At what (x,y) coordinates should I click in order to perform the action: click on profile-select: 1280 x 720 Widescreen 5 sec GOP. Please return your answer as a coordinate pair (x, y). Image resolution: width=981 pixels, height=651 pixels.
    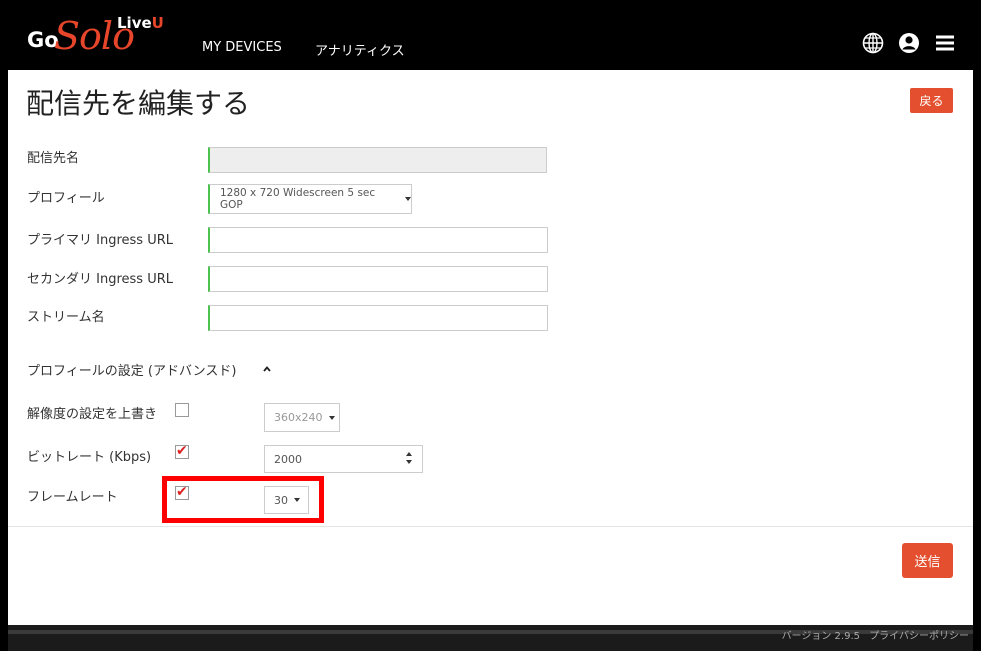
    Looking at the image, I should click on (310, 199).